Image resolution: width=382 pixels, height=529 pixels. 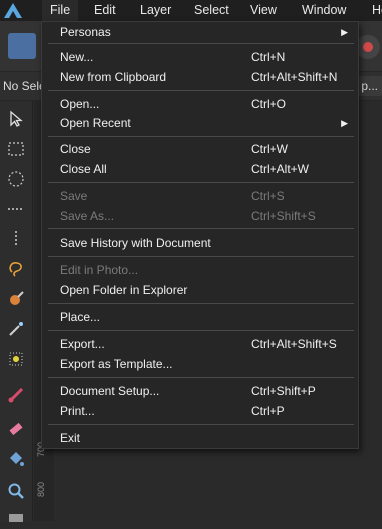 What do you see at coordinates (294, 344) in the screenshot?
I see `menu-item-shortcut: Ctrl+Alt+Shift+S` at bounding box center [294, 344].